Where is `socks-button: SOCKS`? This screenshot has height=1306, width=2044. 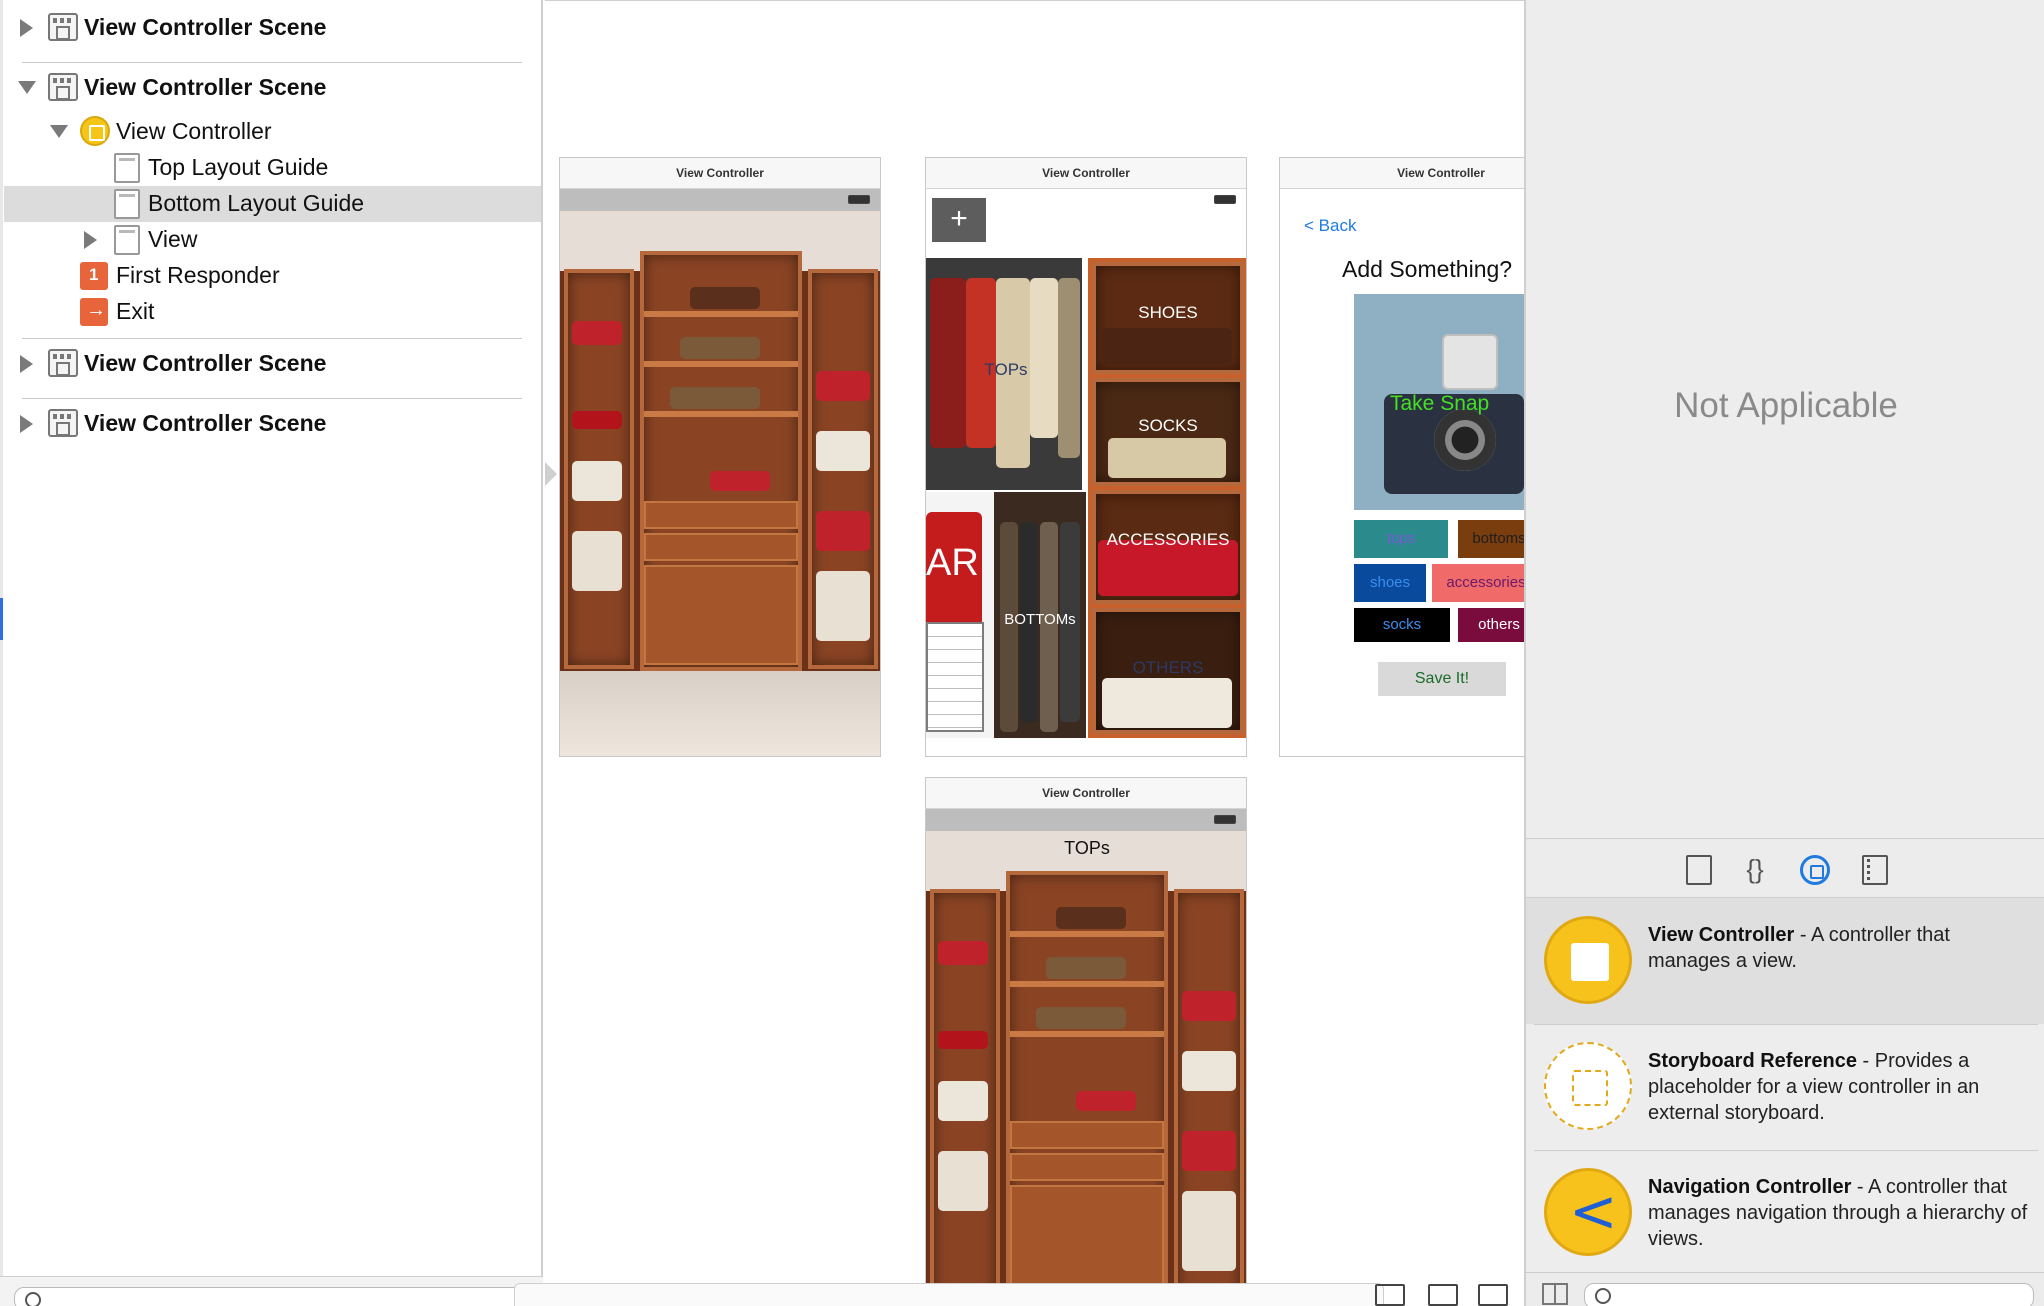
socks-button: SOCKS is located at coordinates (1167, 426).